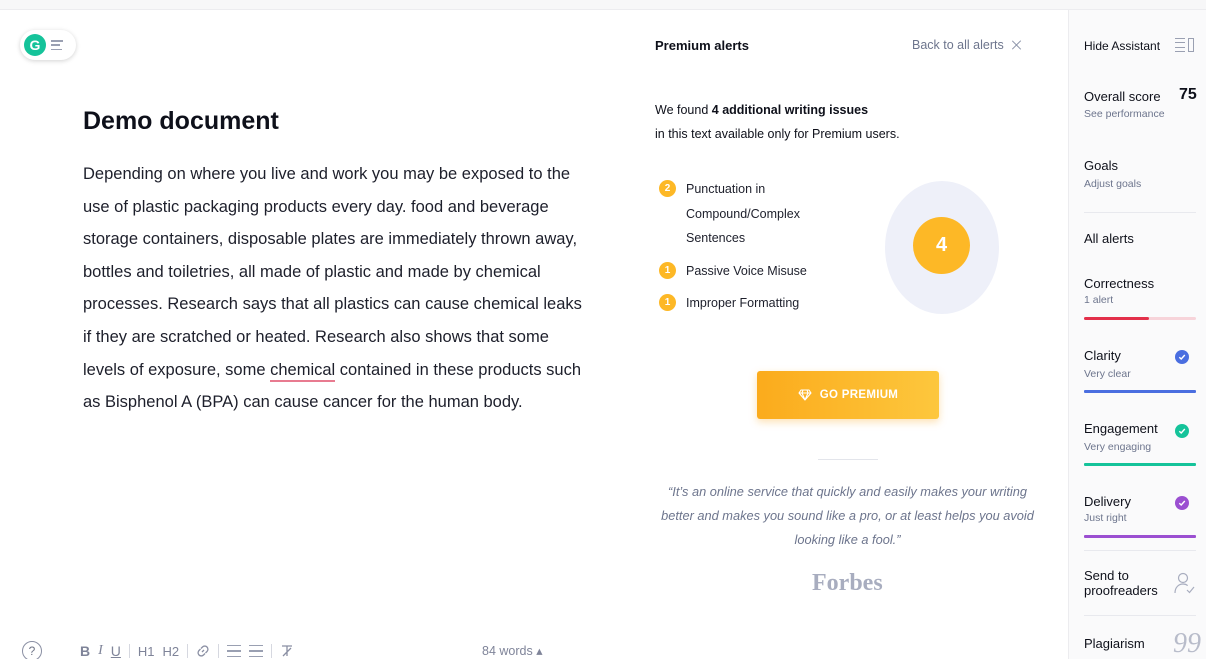 This screenshot has width=1206, height=659. Describe the element at coordinates (1188, 94) in the screenshot. I see `overall-score-value: 75` at that location.